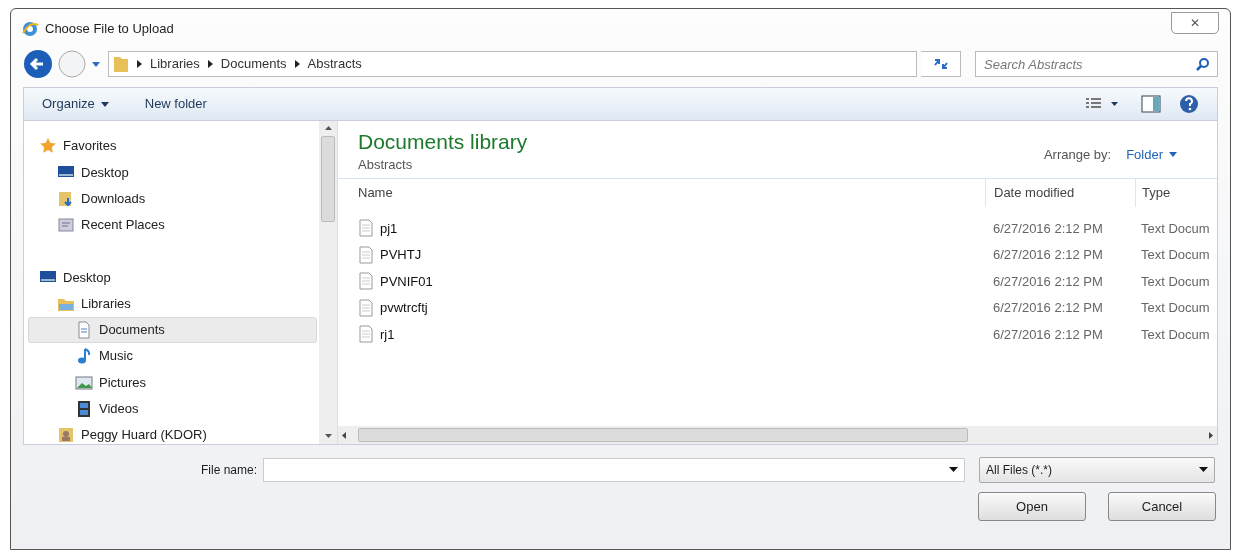  I want to click on dialog-button: Open, so click(1032, 506).